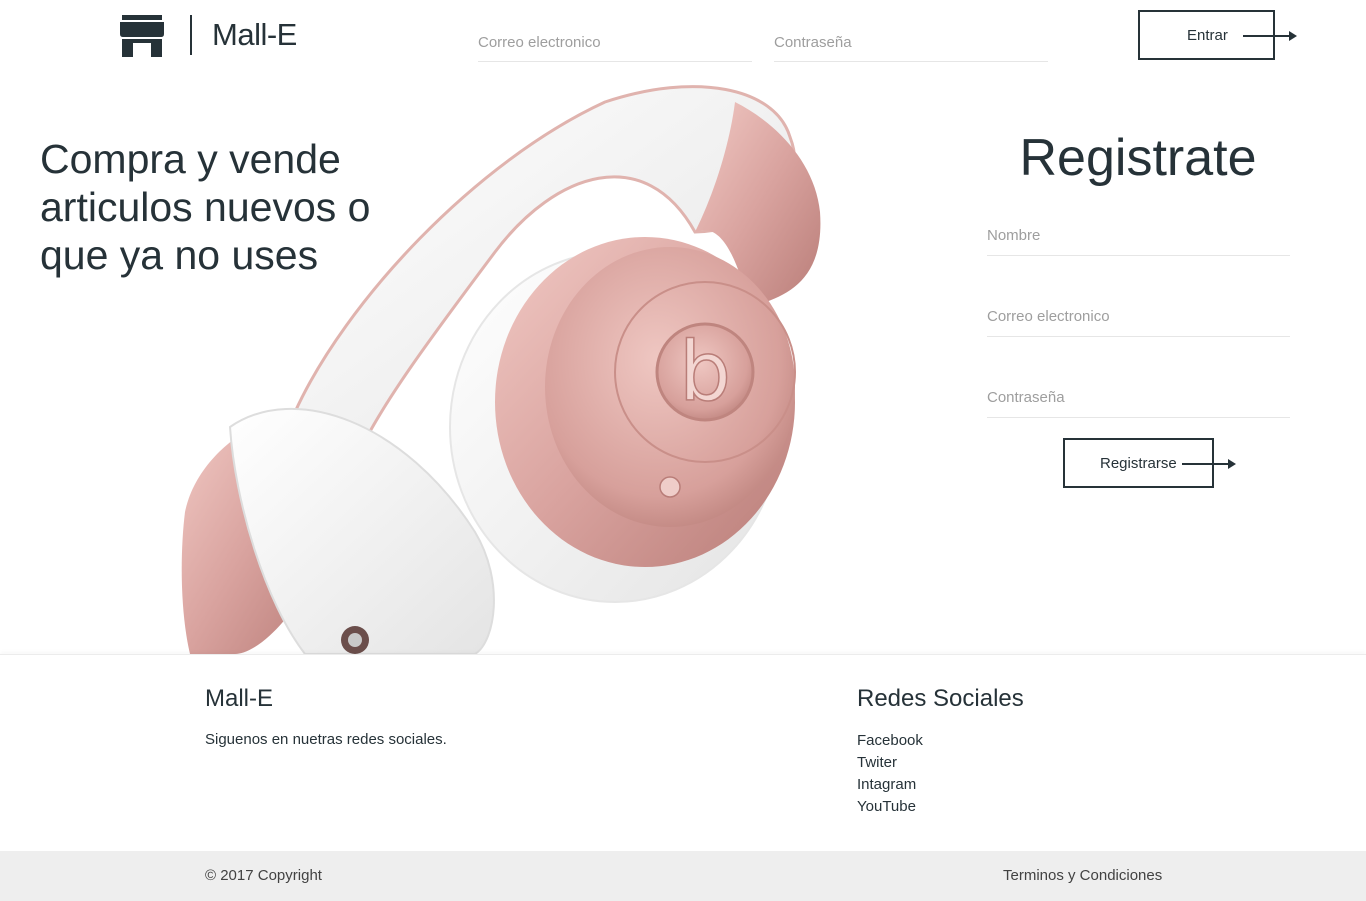 Image resolution: width=1366 pixels, height=901 pixels. I want to click on logo-divider, so click(191, 35).